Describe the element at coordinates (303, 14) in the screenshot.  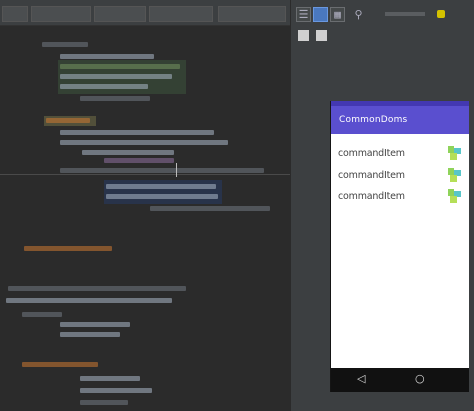
I see `layout-icon: ☰` at that location.